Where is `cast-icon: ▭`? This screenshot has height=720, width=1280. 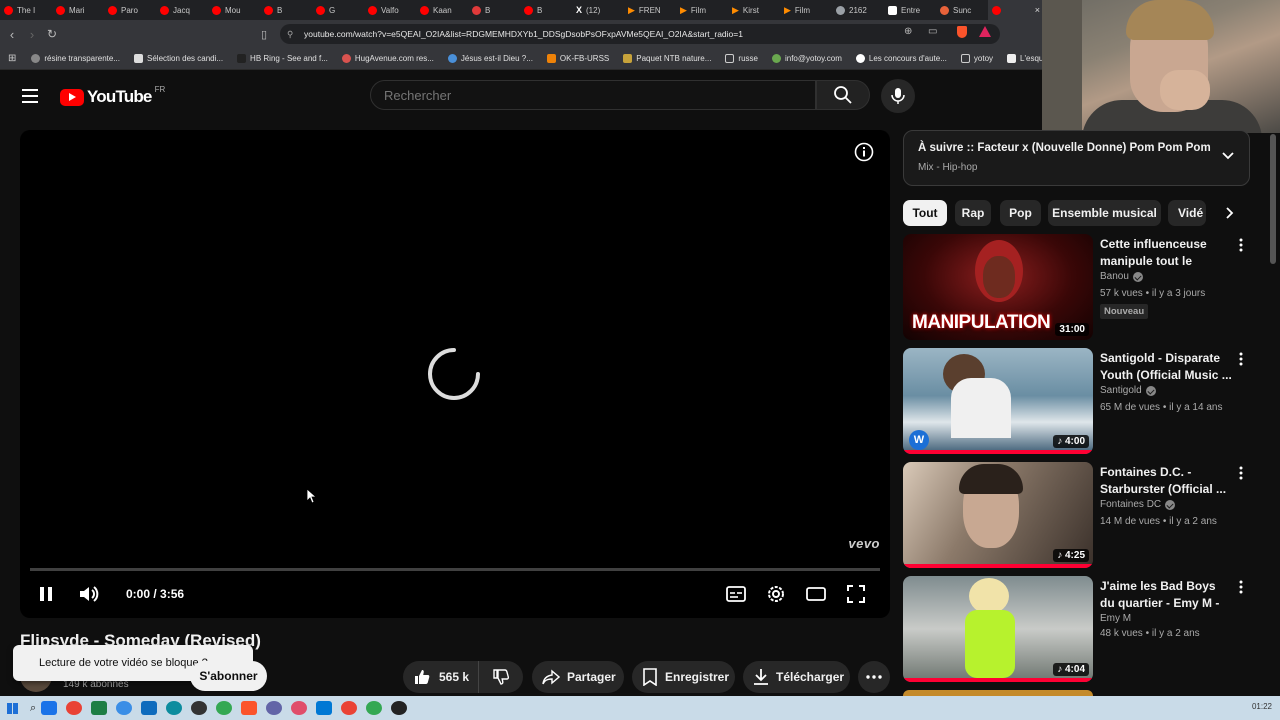 cast-icon: ▭ is located at coordinates (932, 31).